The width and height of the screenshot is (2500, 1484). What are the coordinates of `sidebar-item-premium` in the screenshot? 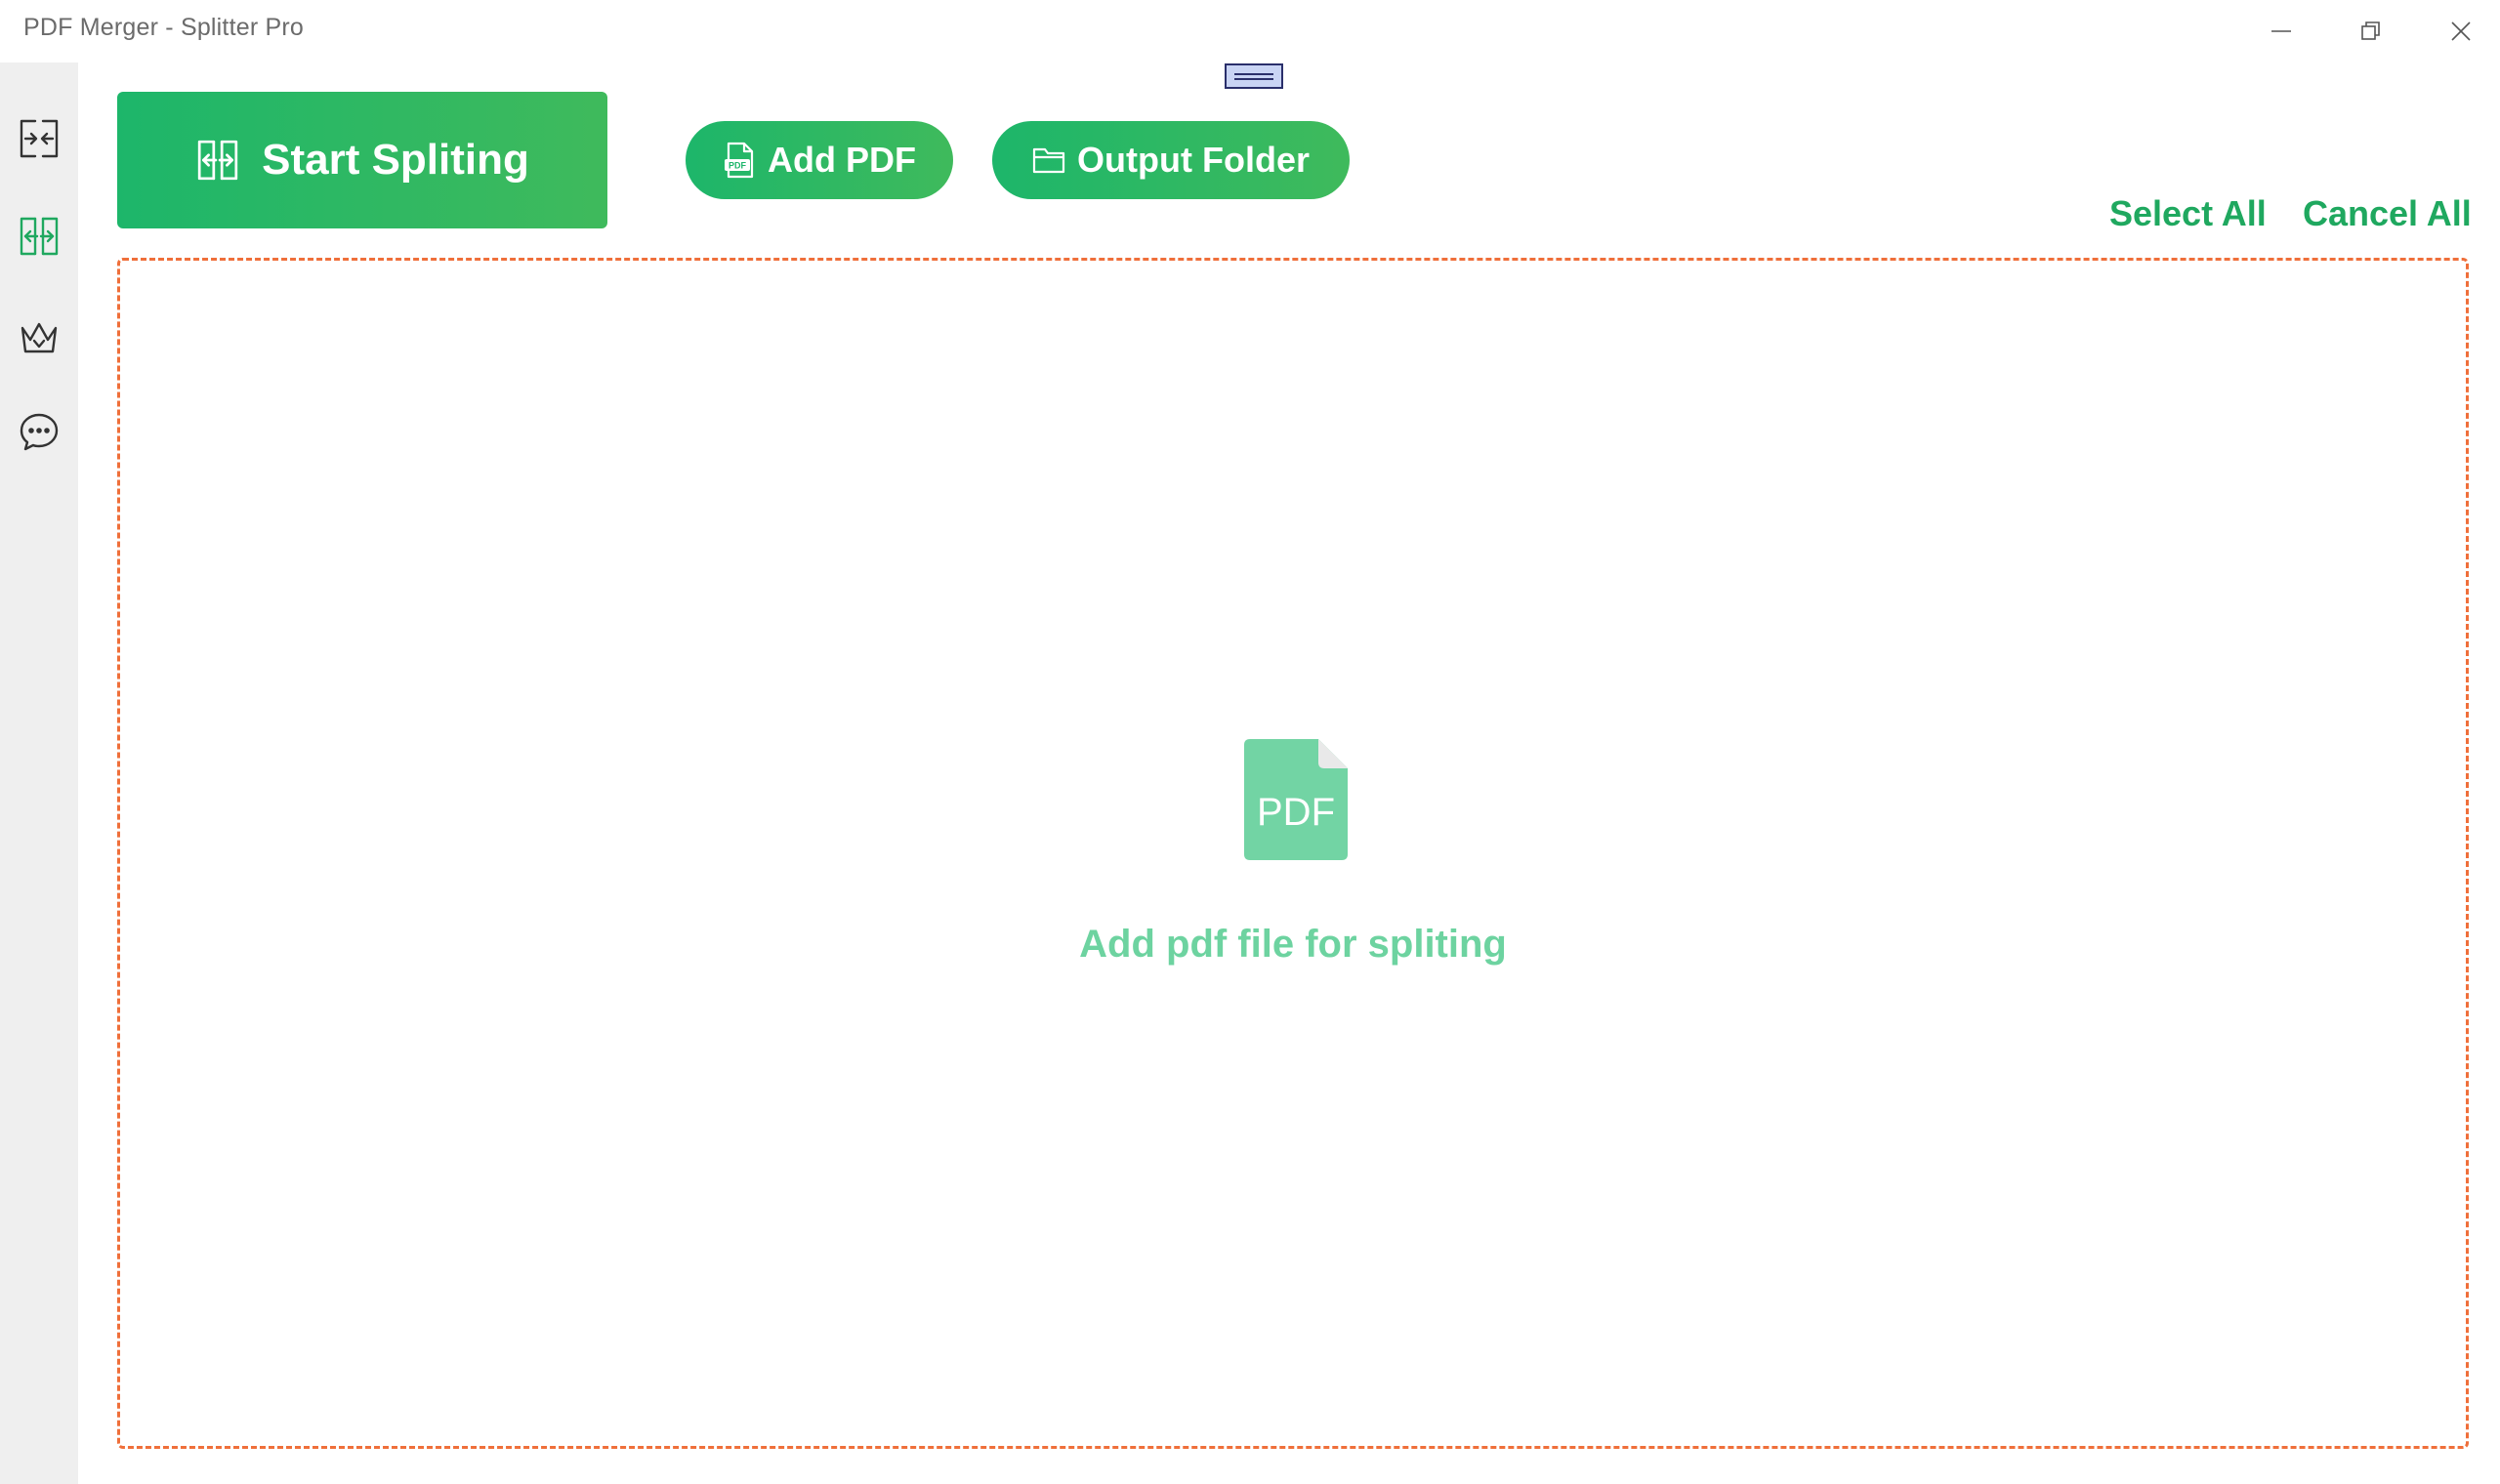 It's located at (39, 338).